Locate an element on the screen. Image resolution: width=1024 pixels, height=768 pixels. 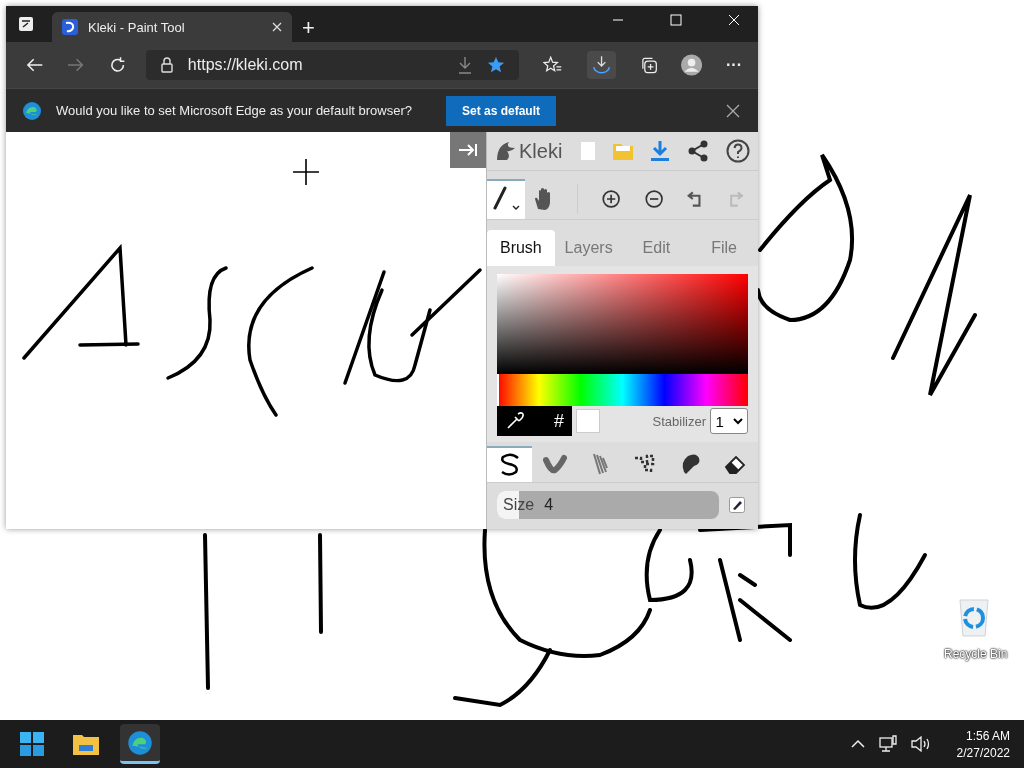
saturation-value-picker is located at coordinates (622, 324).